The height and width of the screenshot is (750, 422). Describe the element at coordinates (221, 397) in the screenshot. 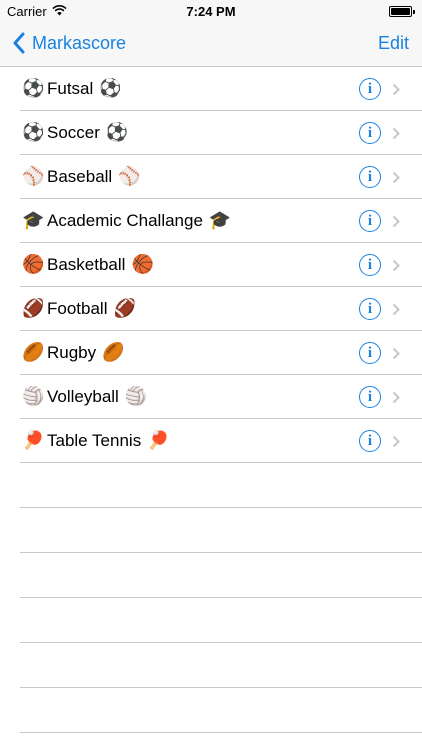

I see `sport-row: 🏐 Volleyball 🏐 i` at that location.